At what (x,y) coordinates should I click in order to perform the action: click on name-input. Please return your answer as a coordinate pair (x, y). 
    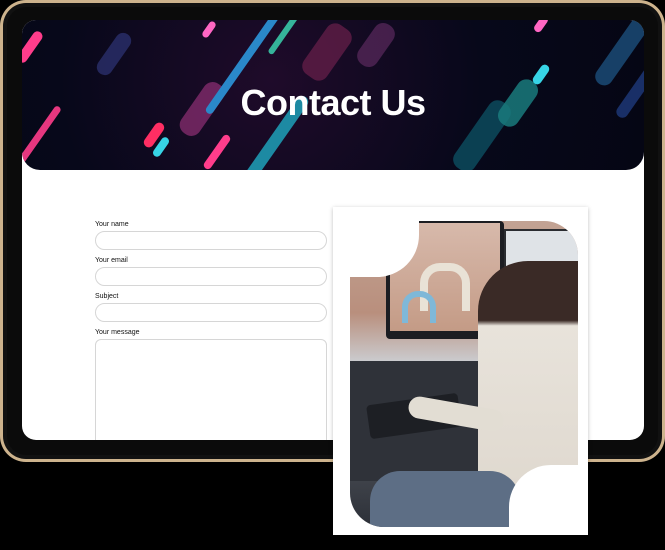
    Looking at the image, I should click on (211, 240).